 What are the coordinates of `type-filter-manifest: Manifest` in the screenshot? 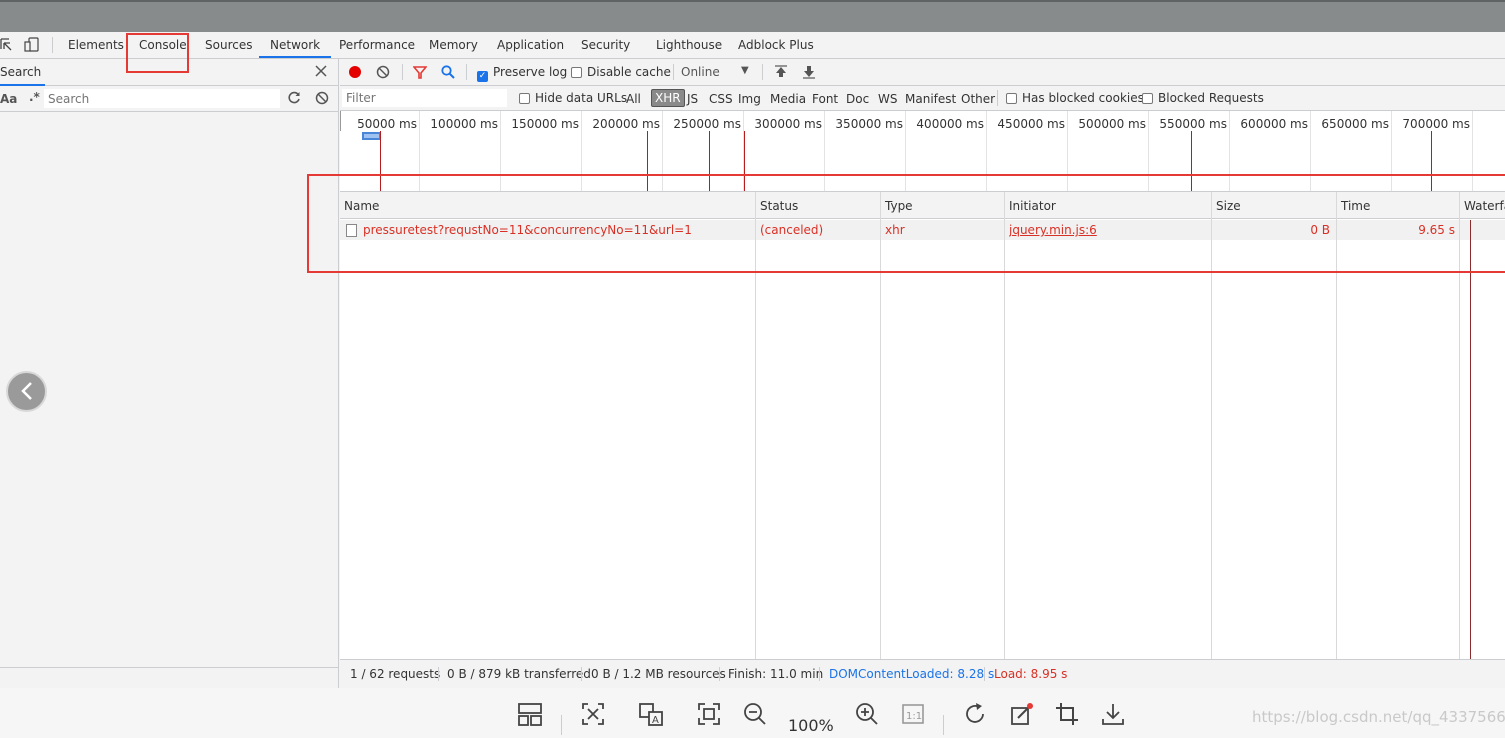 It's located at (930, 99).